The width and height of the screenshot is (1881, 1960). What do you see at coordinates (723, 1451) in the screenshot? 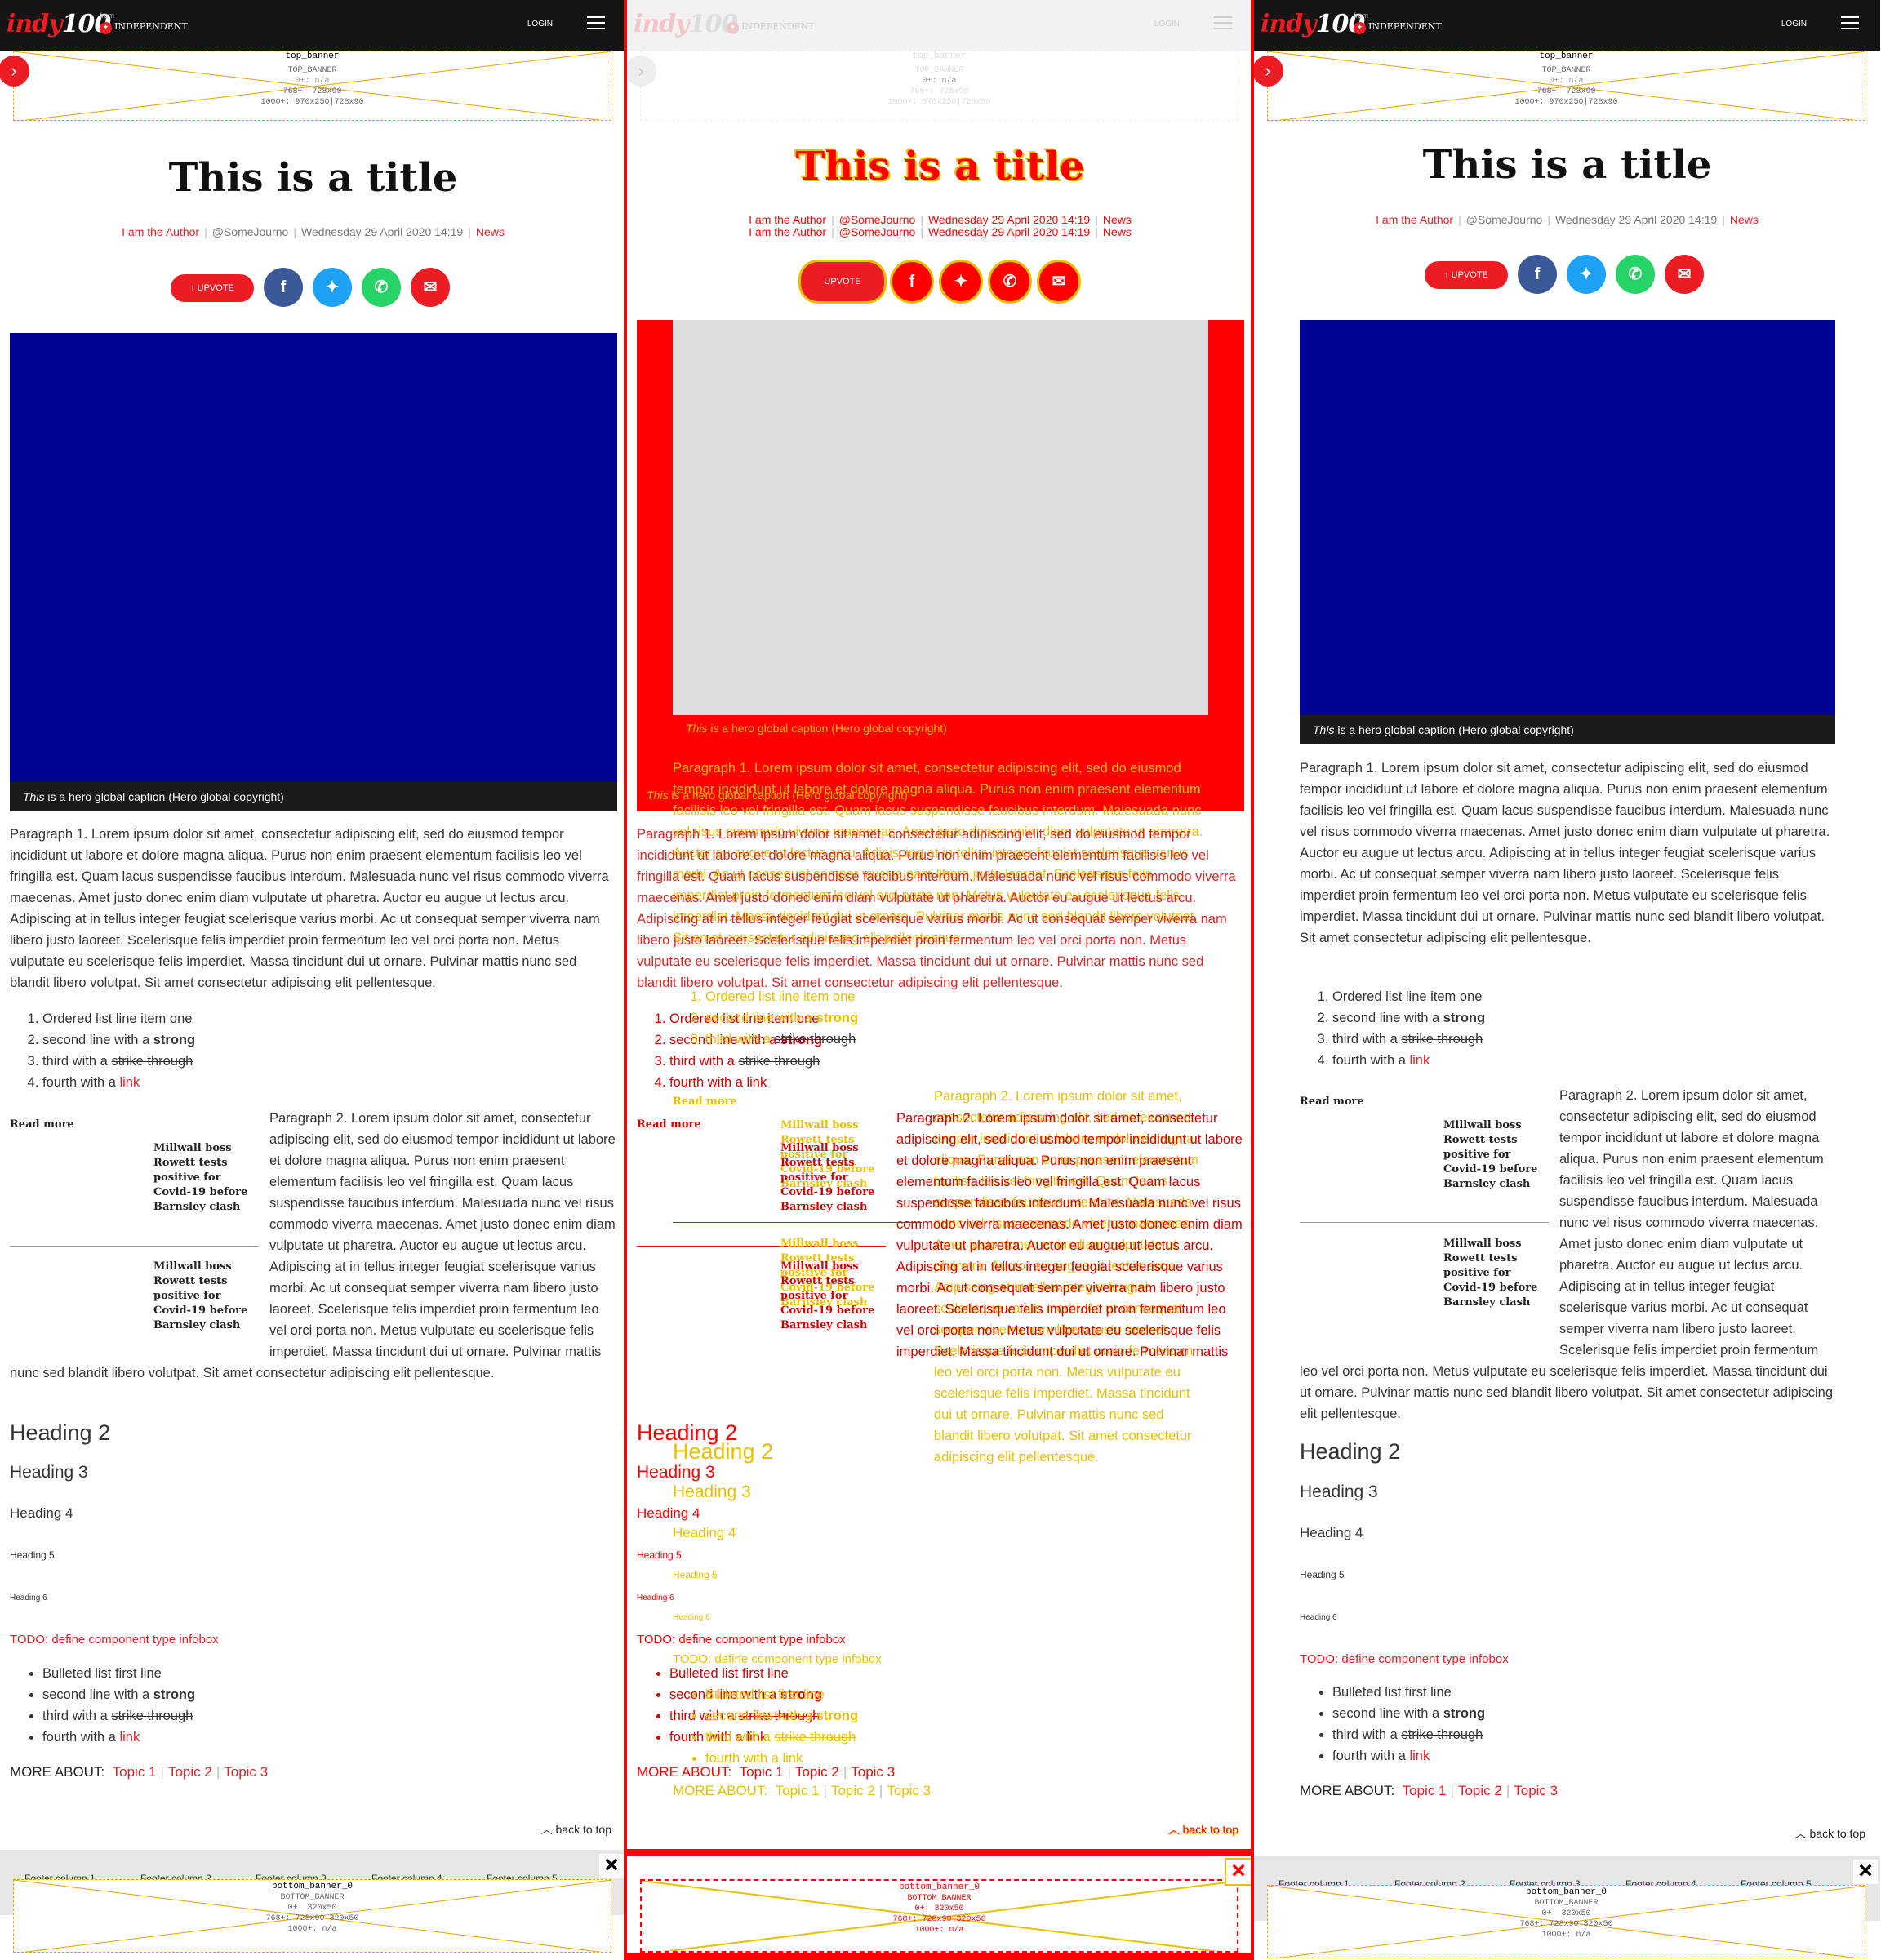
I see `heading-2-shifted: Heading 2` at bounding box center [723, 1451].